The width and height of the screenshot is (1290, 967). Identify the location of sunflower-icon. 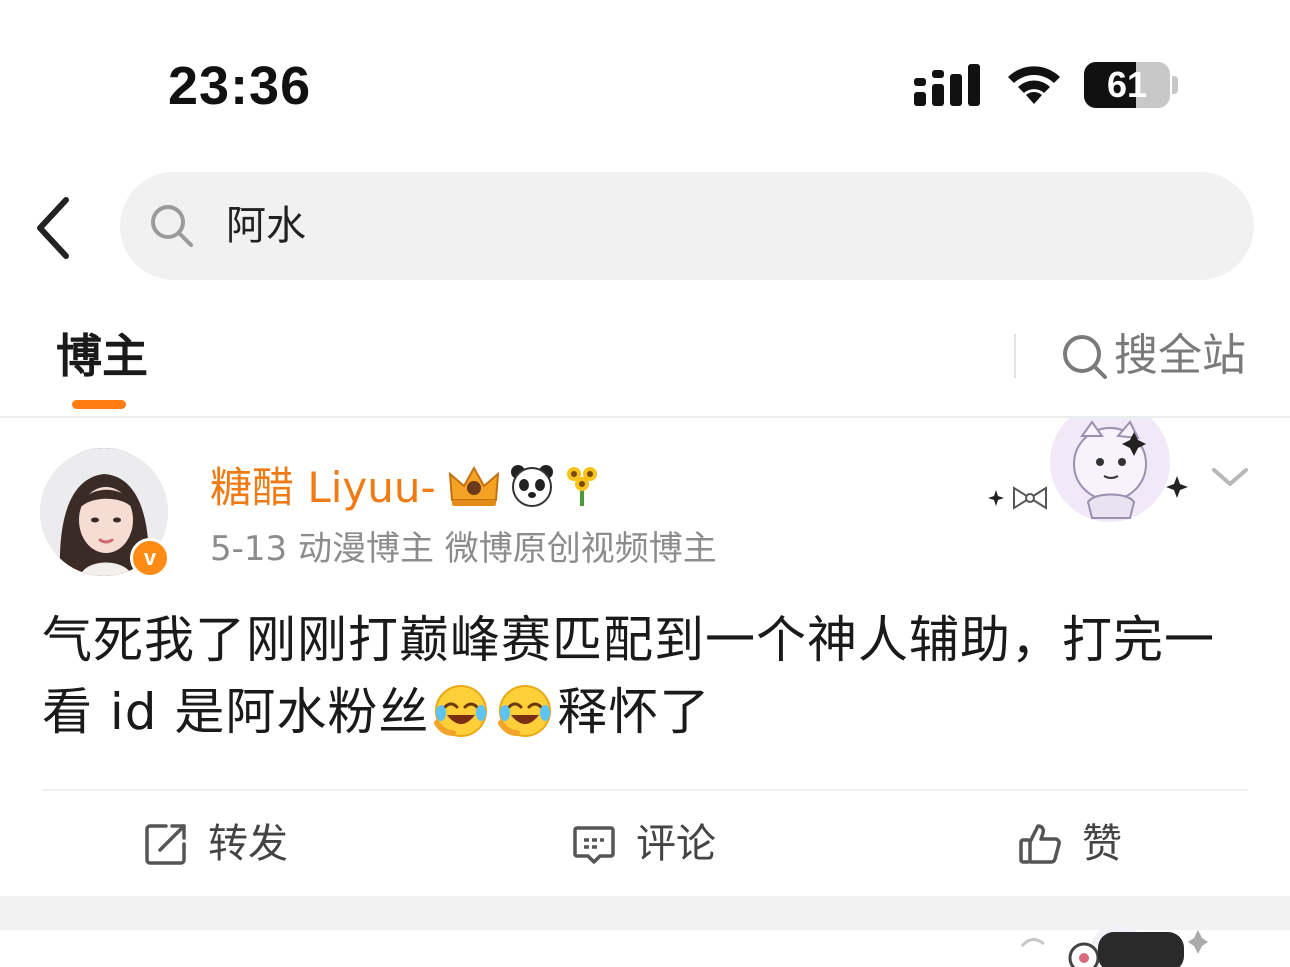
(582, 486).